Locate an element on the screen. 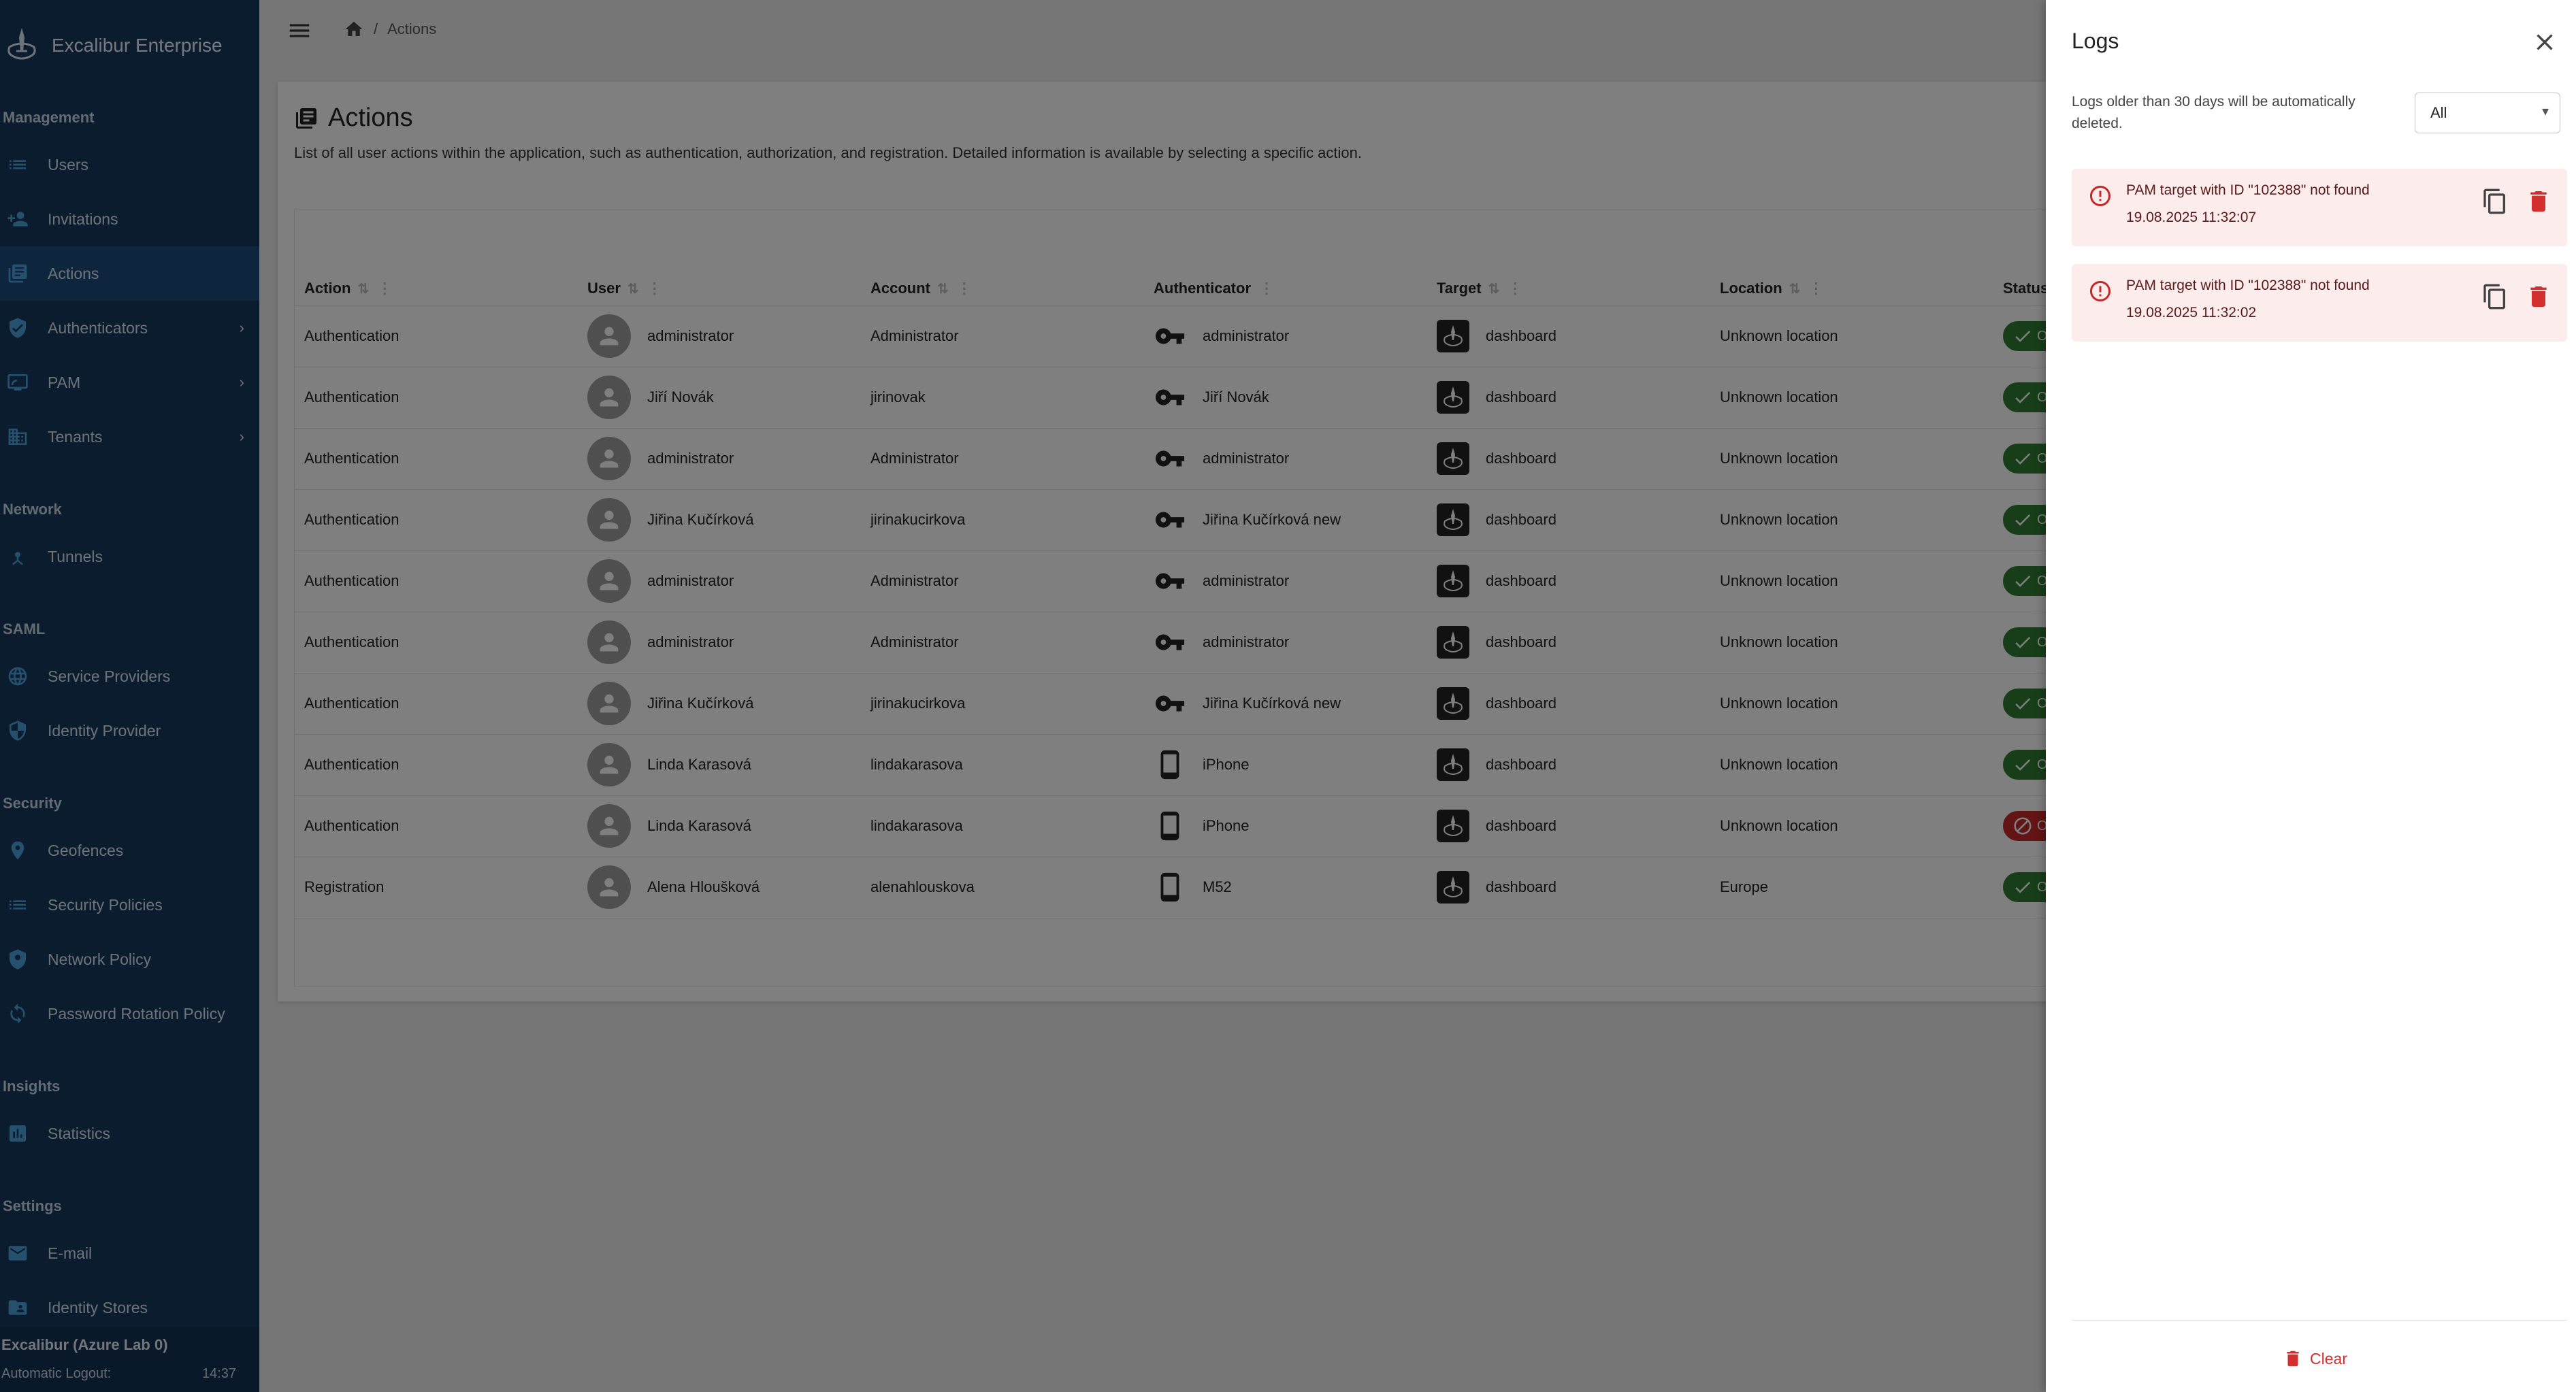  log-timestamp: 19.08.2025 11:32:02 is located at coordinates (2191, 312).